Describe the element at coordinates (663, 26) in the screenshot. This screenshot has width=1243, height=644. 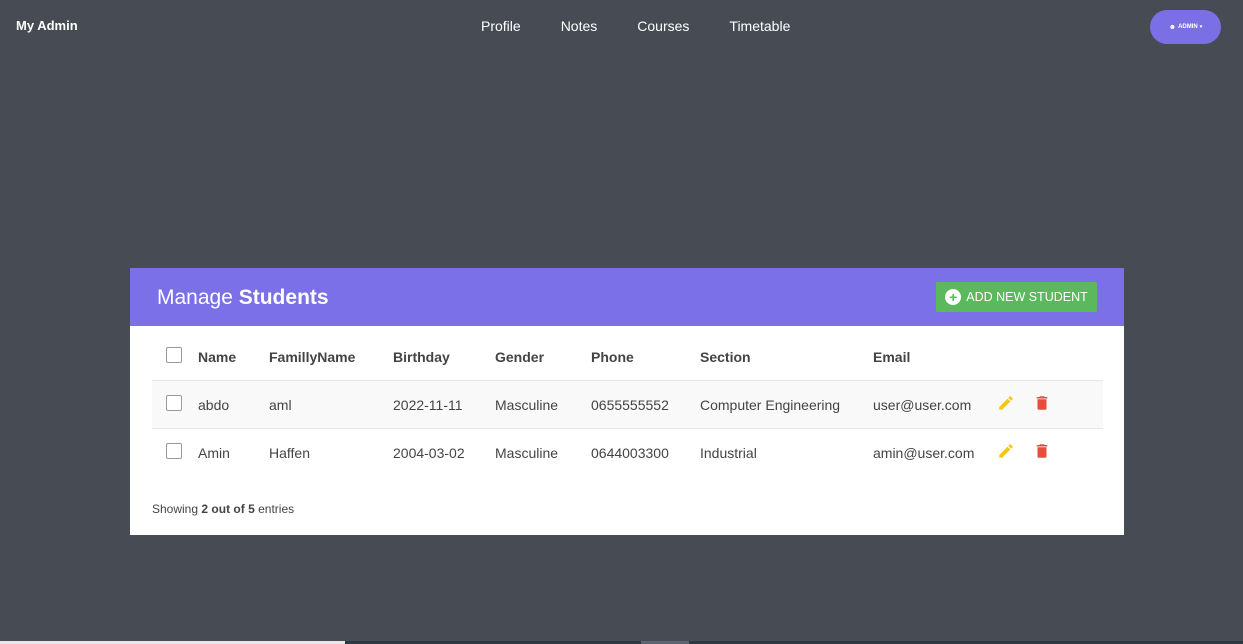
I see `nav-courses: Courses` at that location.